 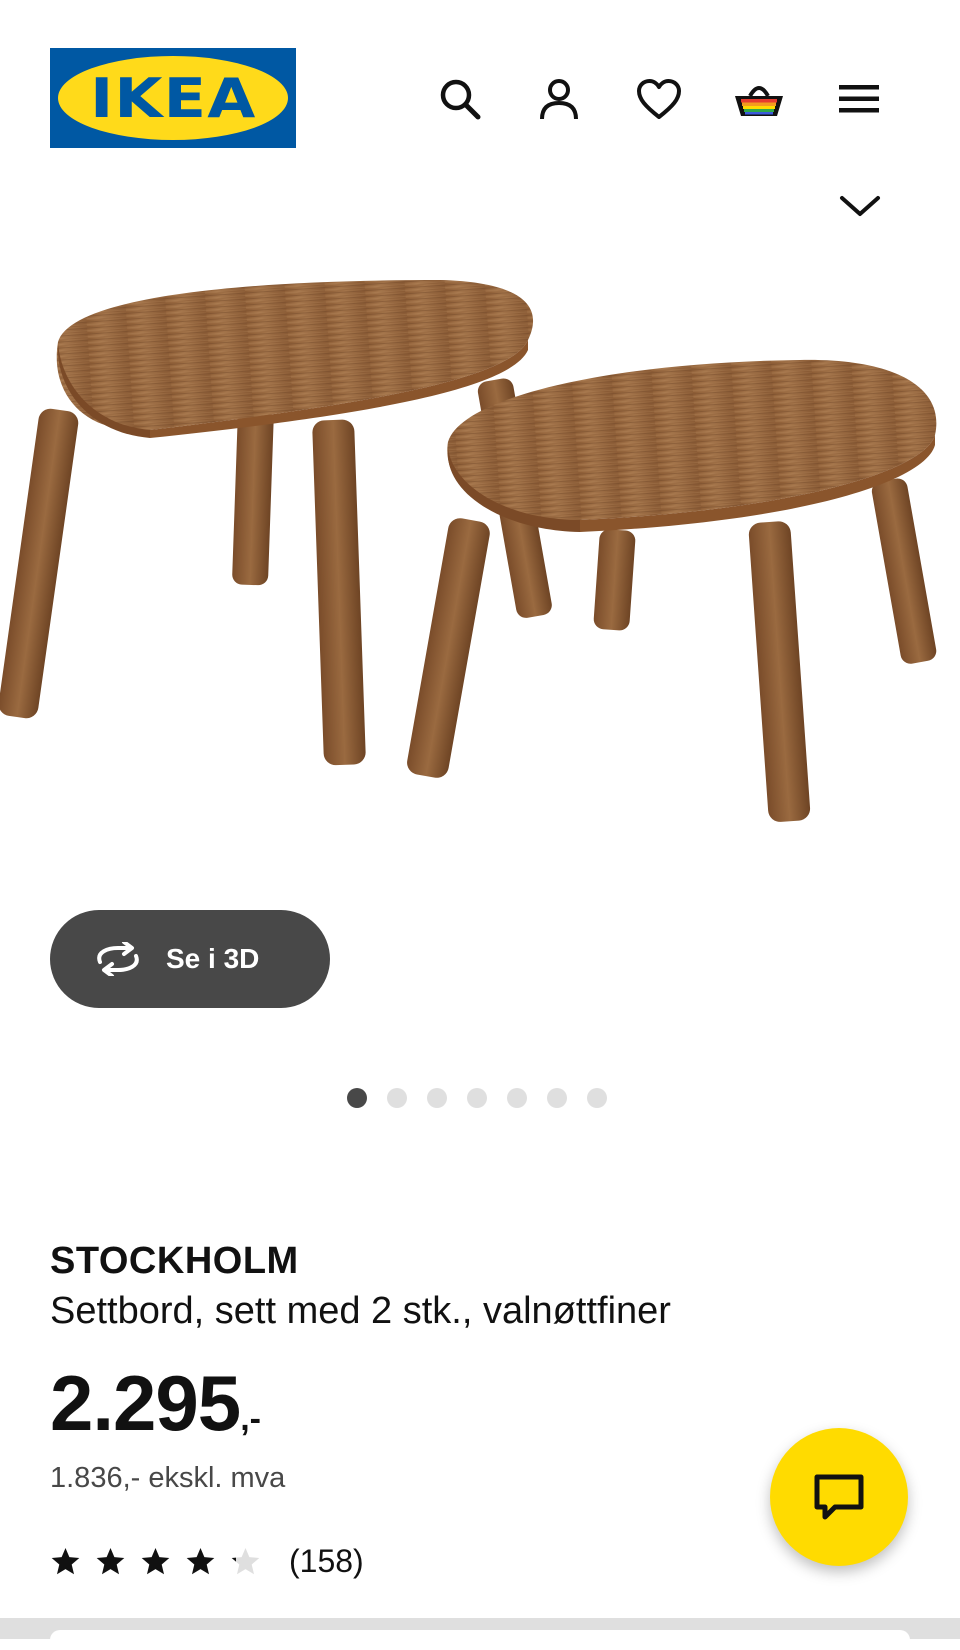 I want to click on image-pagination, so click(x=477, y=1098).